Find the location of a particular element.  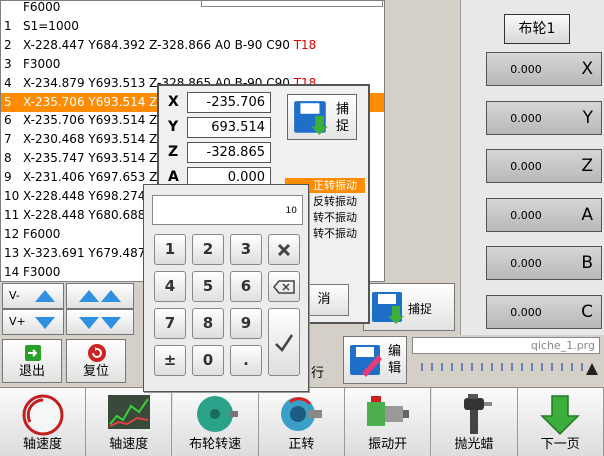

edit-disk-icon is located at coordinates (366, 361).